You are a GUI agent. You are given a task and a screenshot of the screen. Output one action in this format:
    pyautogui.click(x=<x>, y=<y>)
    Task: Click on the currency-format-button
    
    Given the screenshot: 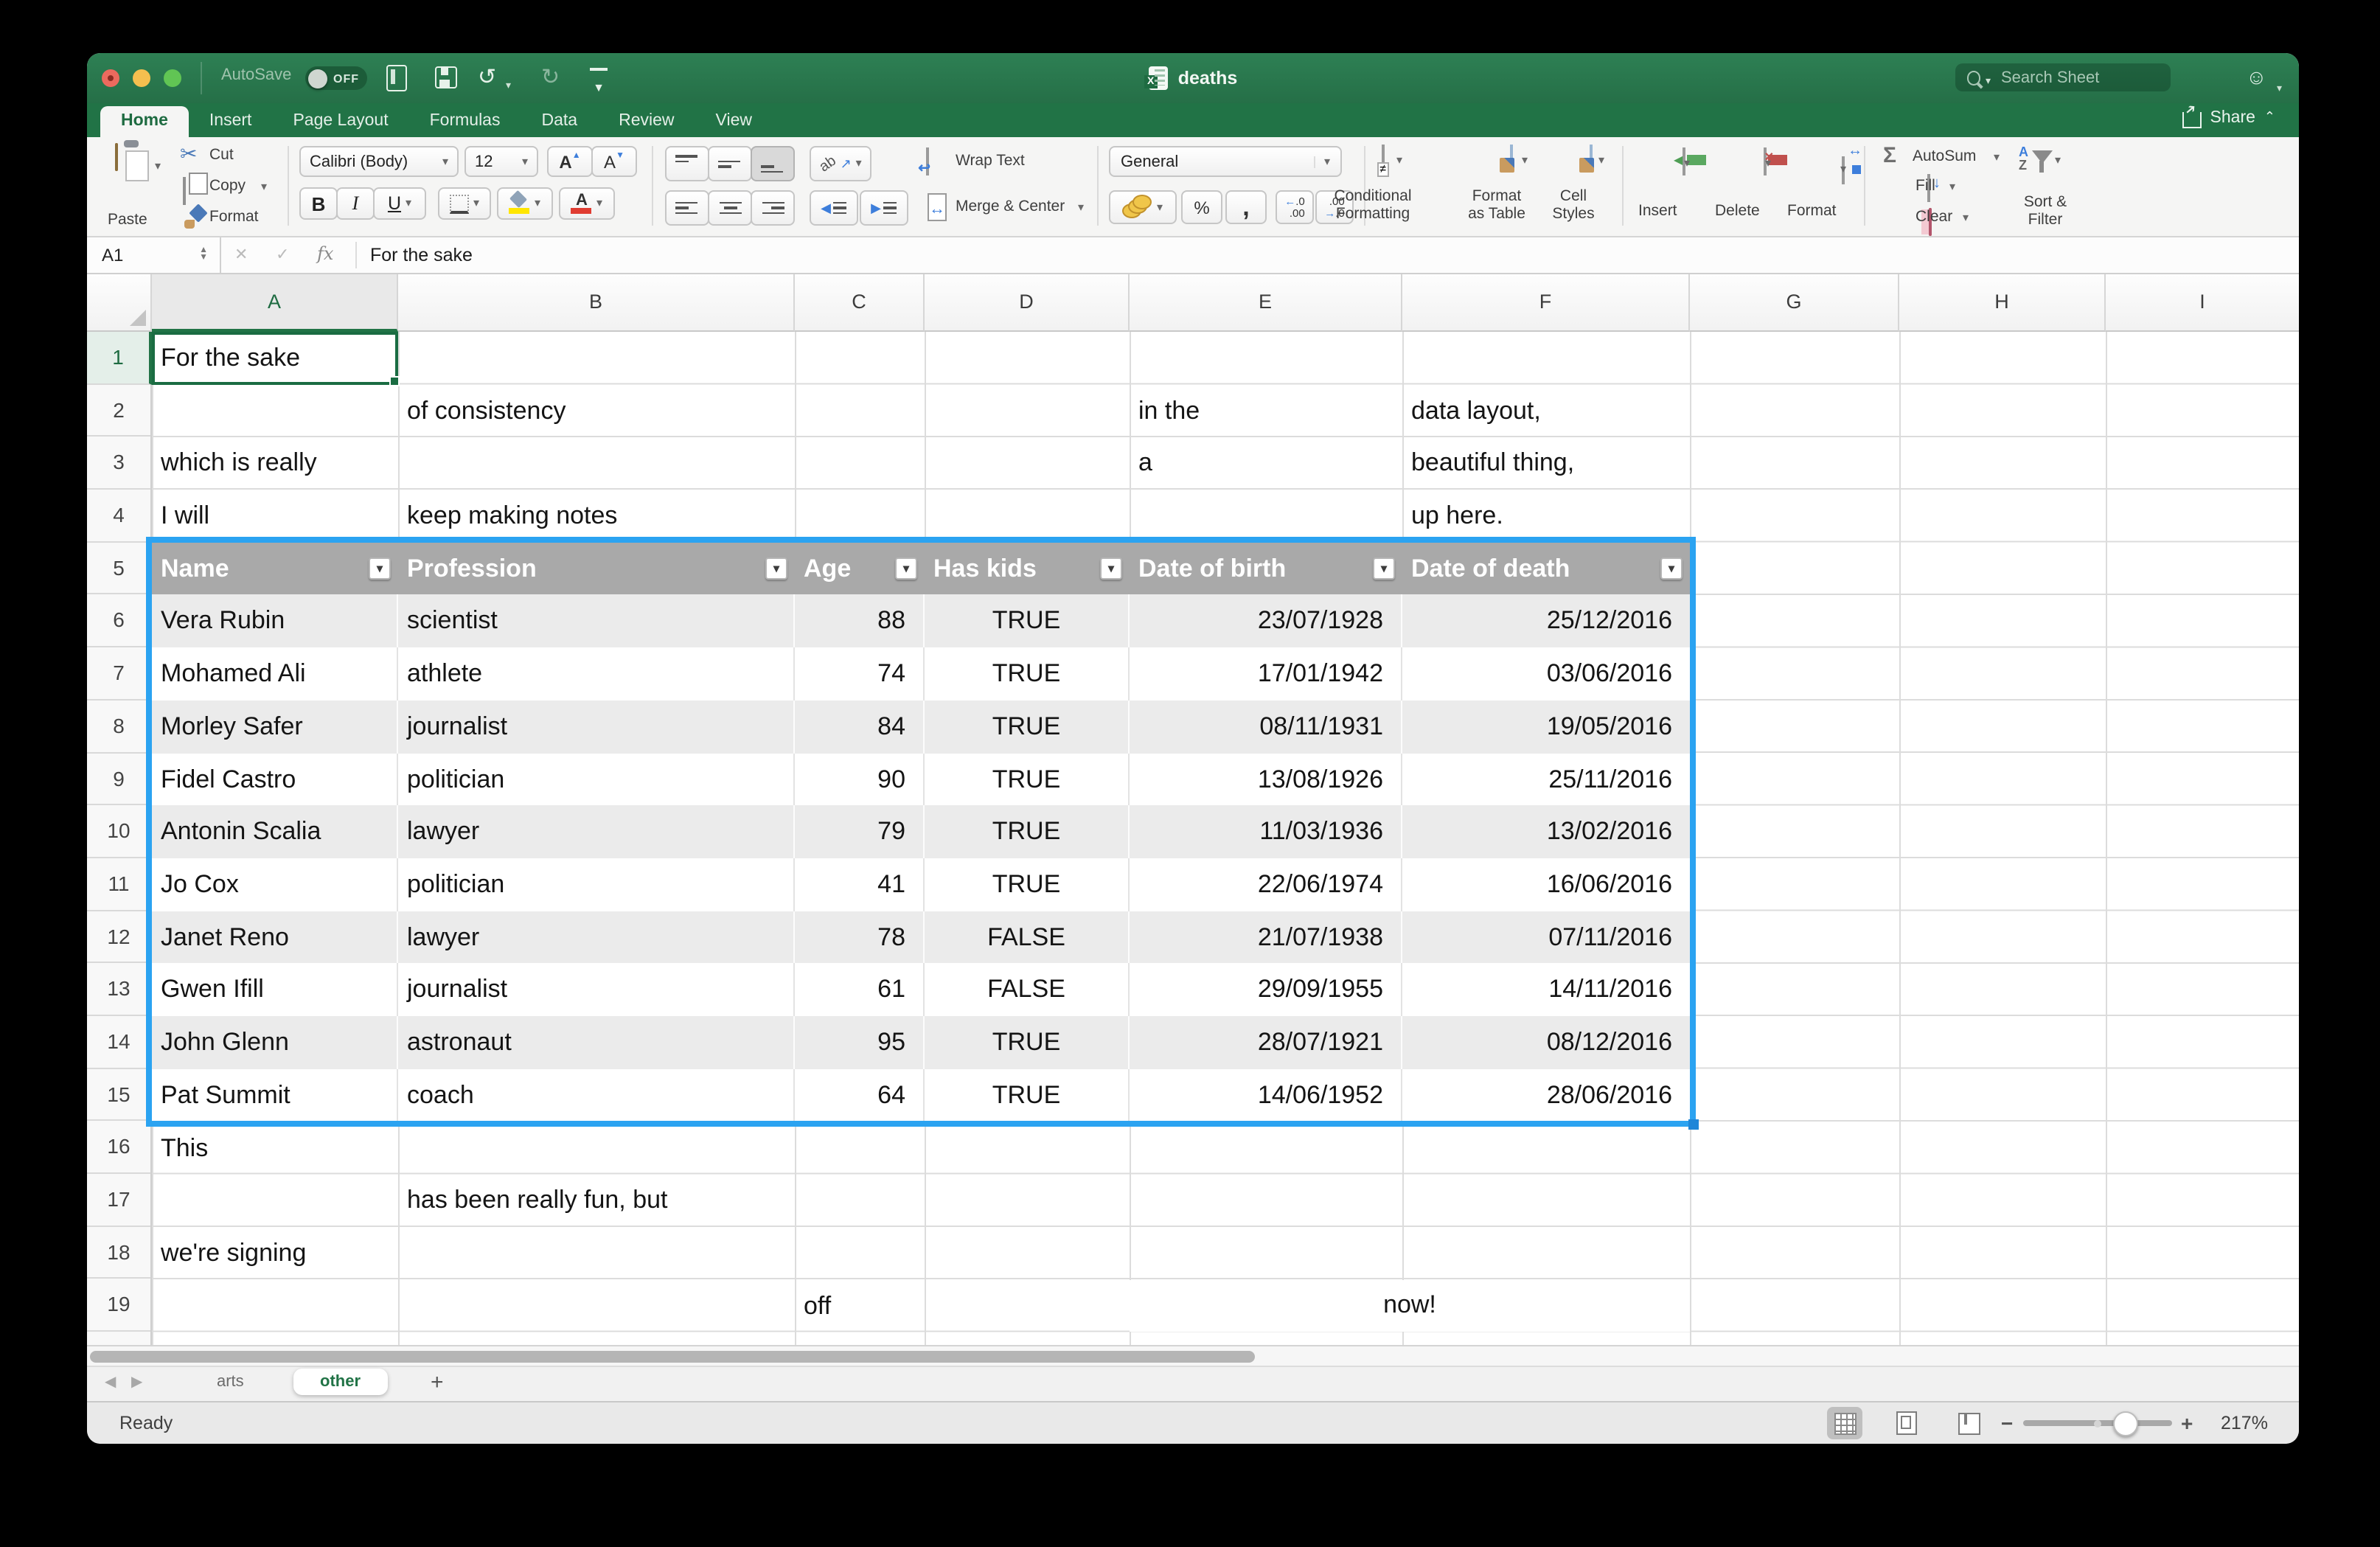 What is the action you would take?
    pyautogui.click(x=1143, y=207)
    